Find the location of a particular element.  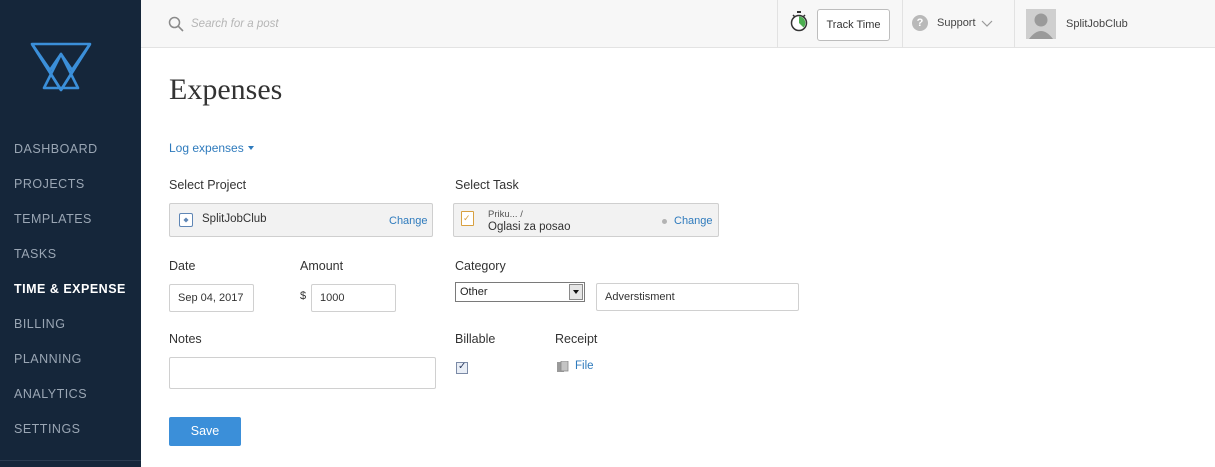

avatar is located at coordinates (1041, 24).